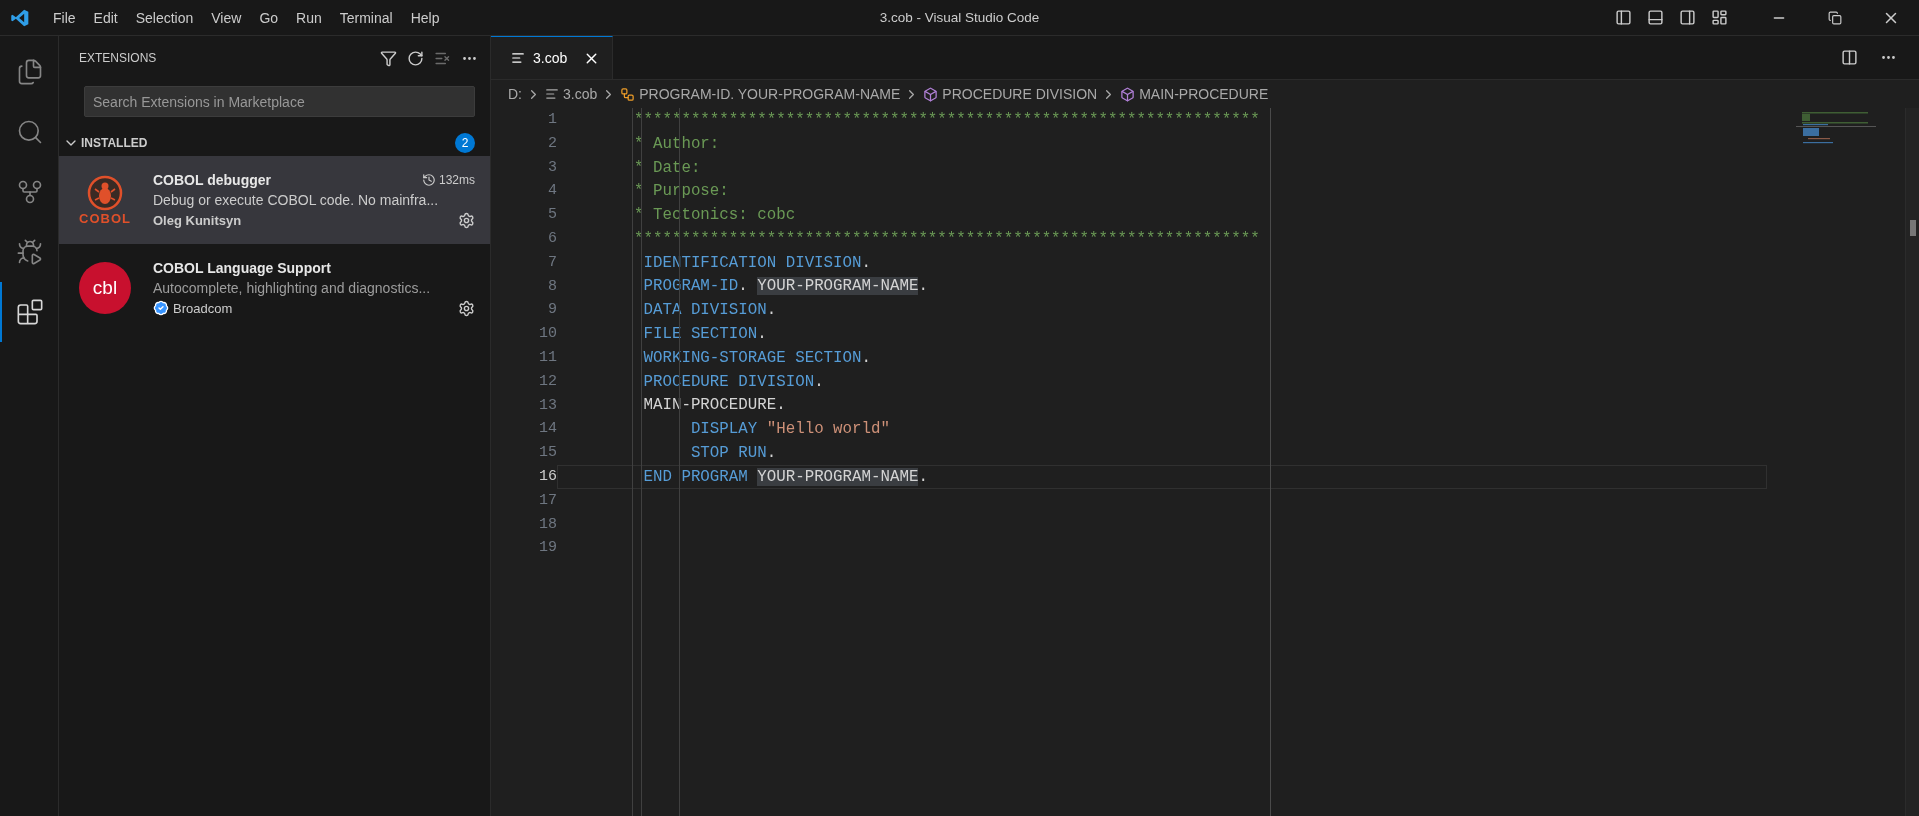 Image resolution: width=1919 pixels, height=816 pixels. Describe the element at coordinates (164, 17) in the screenshot. I see `menu-item: Selection` at that location.